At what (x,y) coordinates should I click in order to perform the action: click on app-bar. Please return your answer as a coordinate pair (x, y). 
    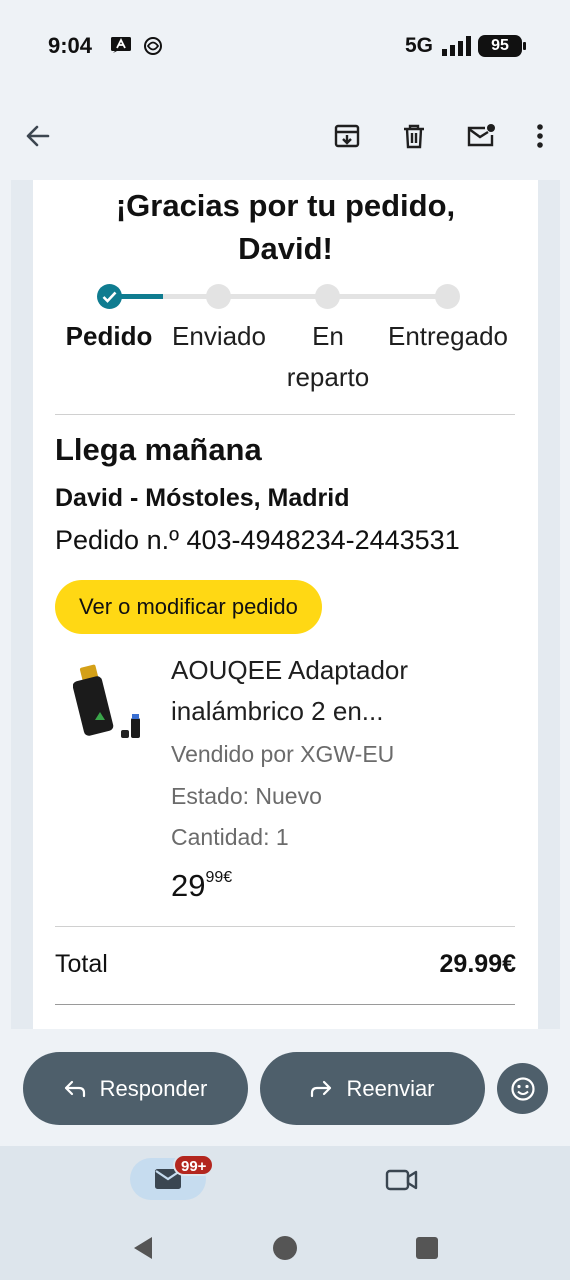
    Looking at the image, I should click on (285, 136).